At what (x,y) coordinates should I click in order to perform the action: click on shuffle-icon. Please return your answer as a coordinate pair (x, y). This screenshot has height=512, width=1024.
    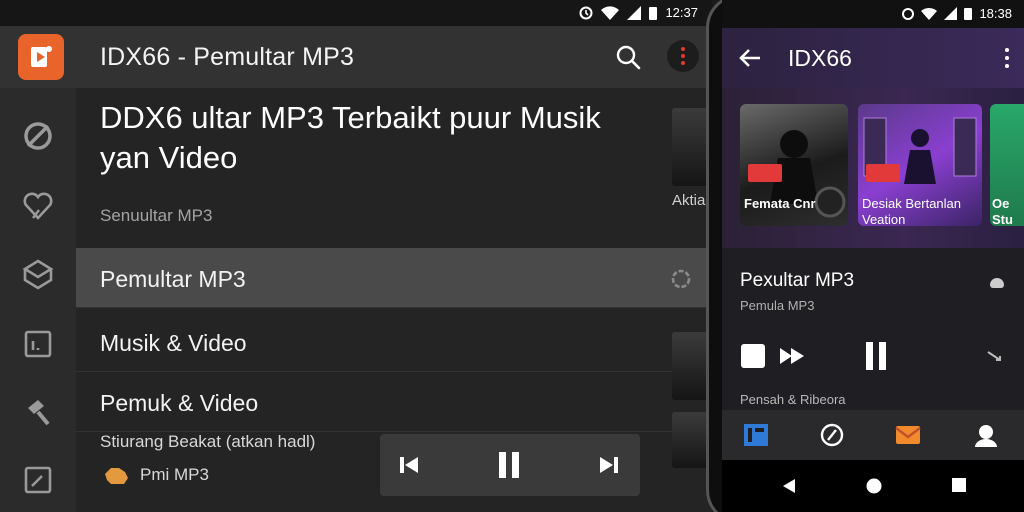
    Looking at the image, I should click on (994, 356).